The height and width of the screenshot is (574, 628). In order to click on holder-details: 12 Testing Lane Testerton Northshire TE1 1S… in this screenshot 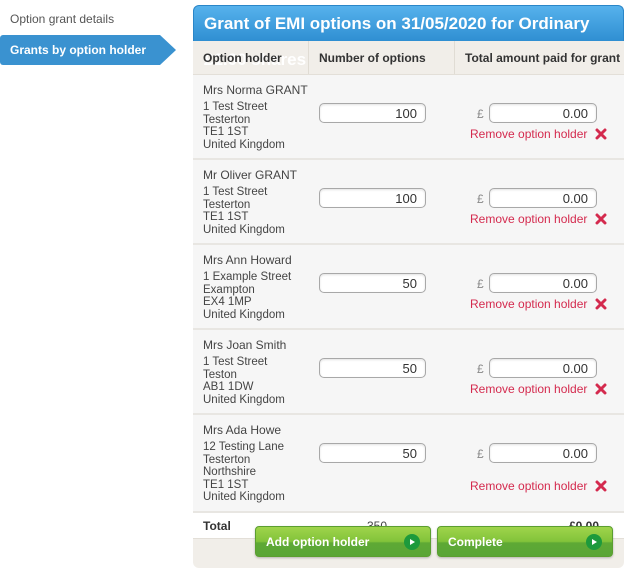, I will do `click(408, 476)`.